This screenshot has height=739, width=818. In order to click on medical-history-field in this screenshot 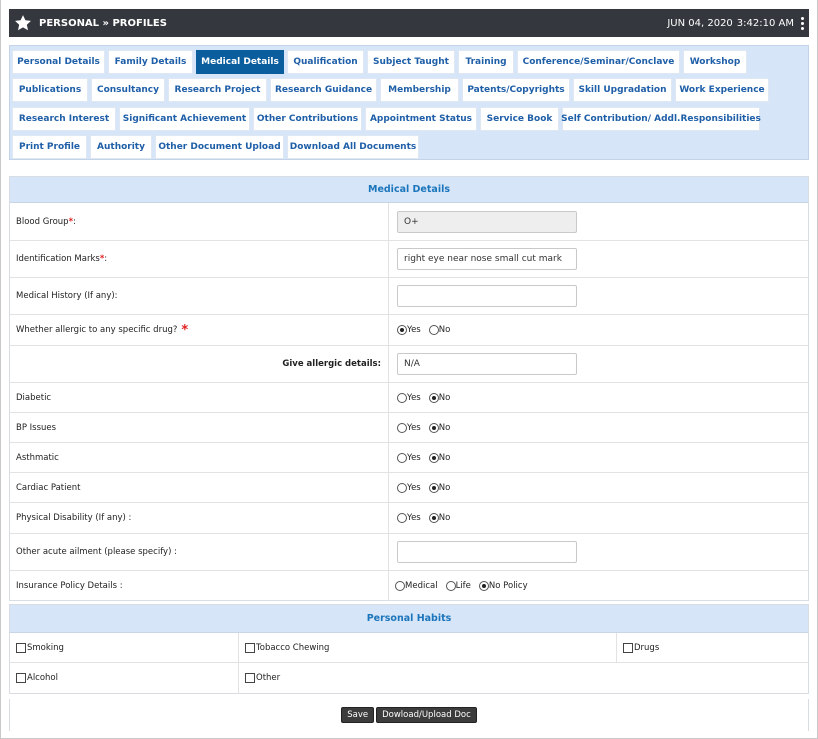, I will do `click(487, 296)`.